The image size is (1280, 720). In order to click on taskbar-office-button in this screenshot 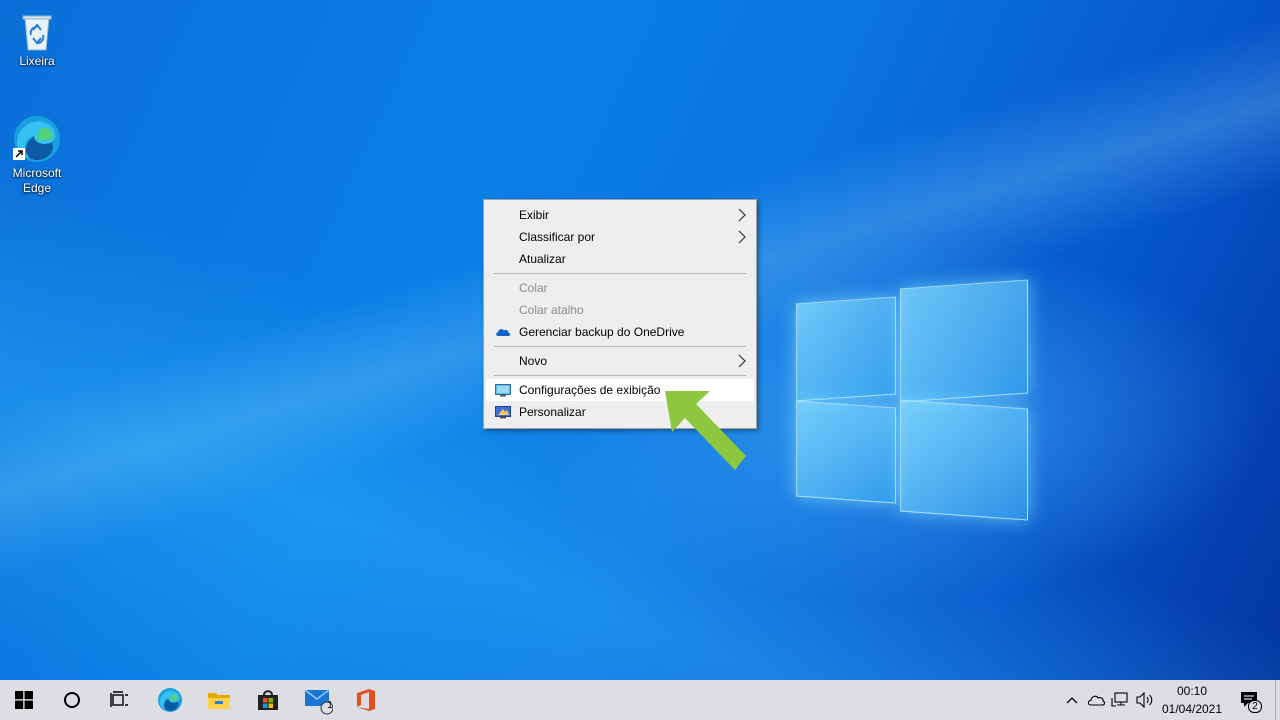, I will do `click(366, 700)`.